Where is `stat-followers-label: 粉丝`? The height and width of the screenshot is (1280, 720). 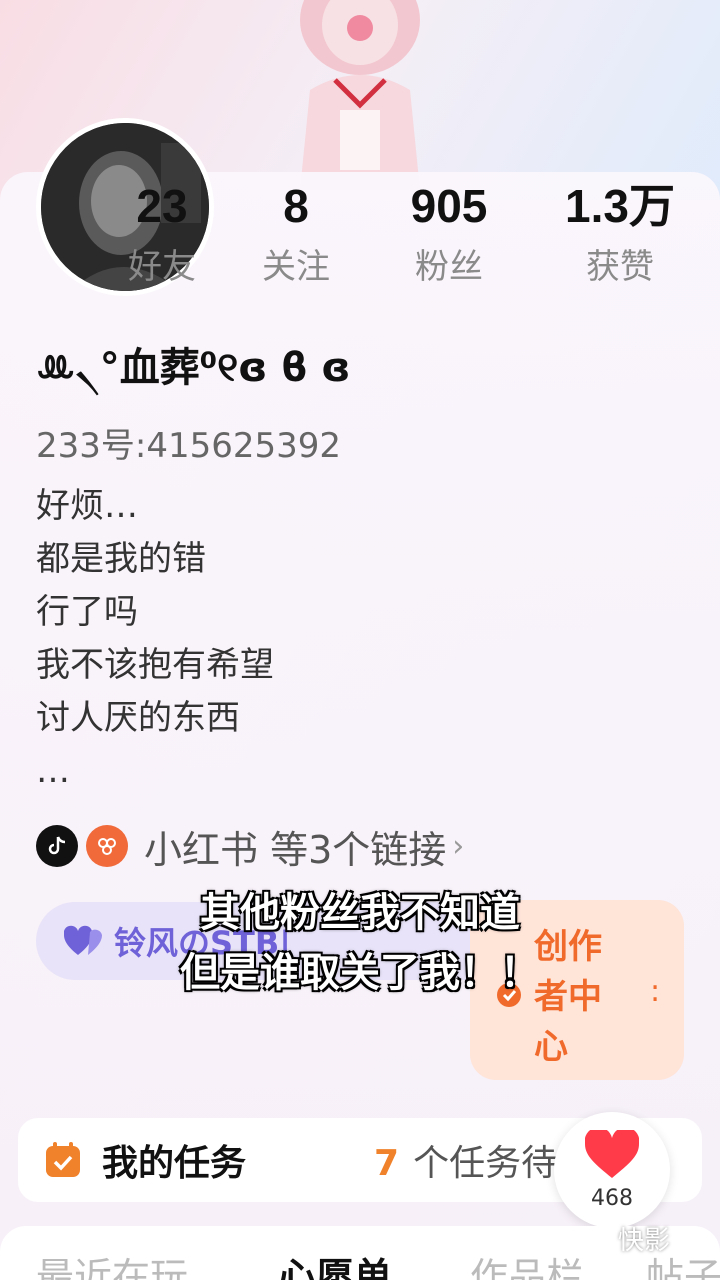
stat-followers-label: 粉丝 is located at coordinates (449, 267).